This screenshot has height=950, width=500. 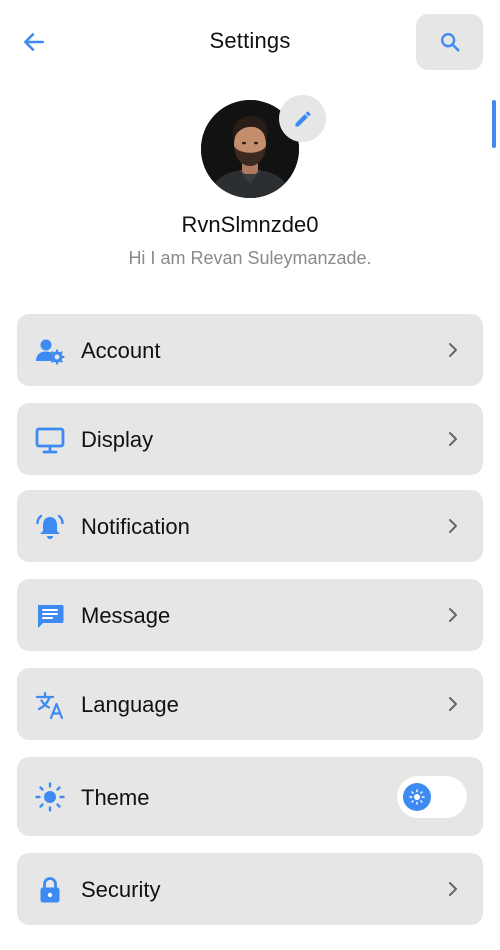 I want to click on message-icon, so click(x=50, y=616).